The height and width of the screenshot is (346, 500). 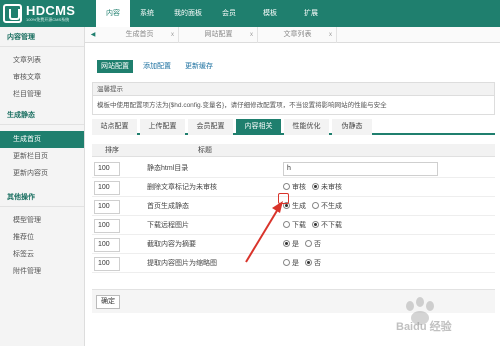 What do you see at coordinates (42, 60) in the screenshot?
I see `sidebar-item-article-list: 文章列表` at bounding box center [42, 60].